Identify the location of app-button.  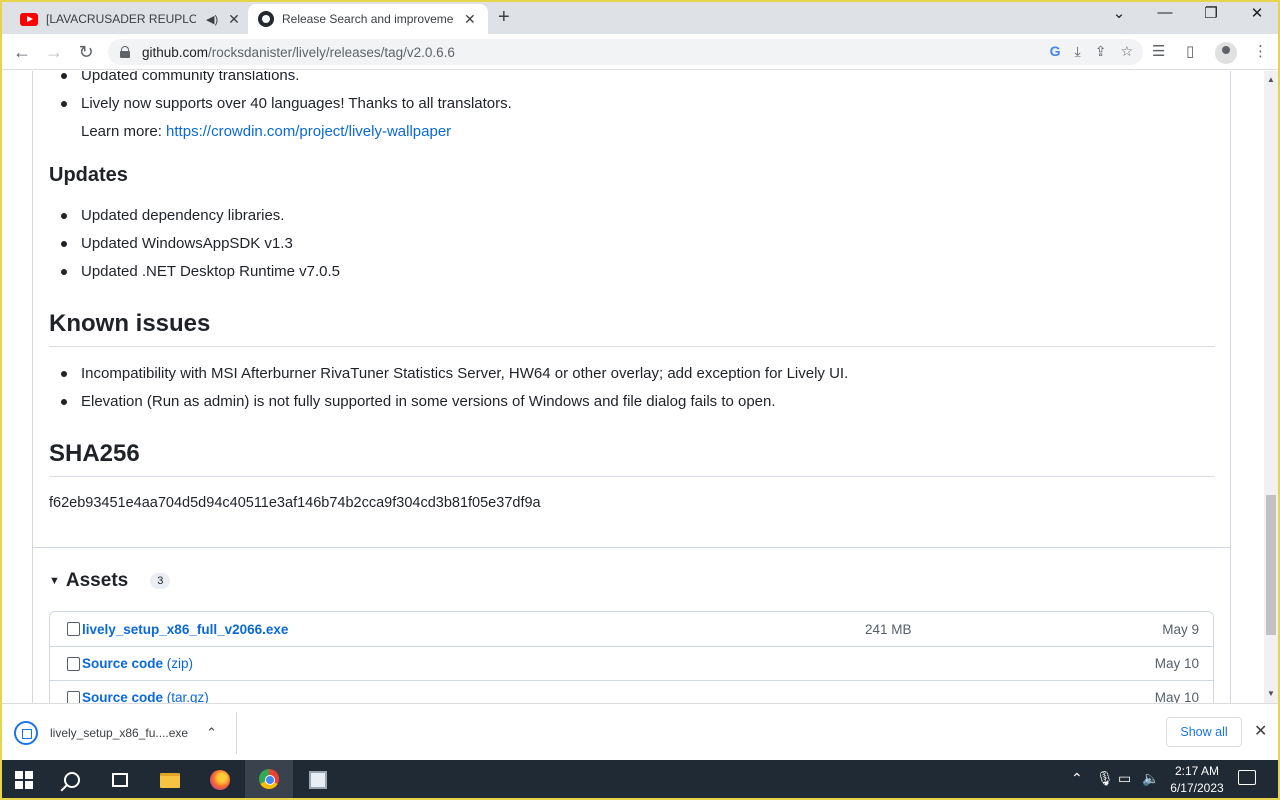
(318, 780).